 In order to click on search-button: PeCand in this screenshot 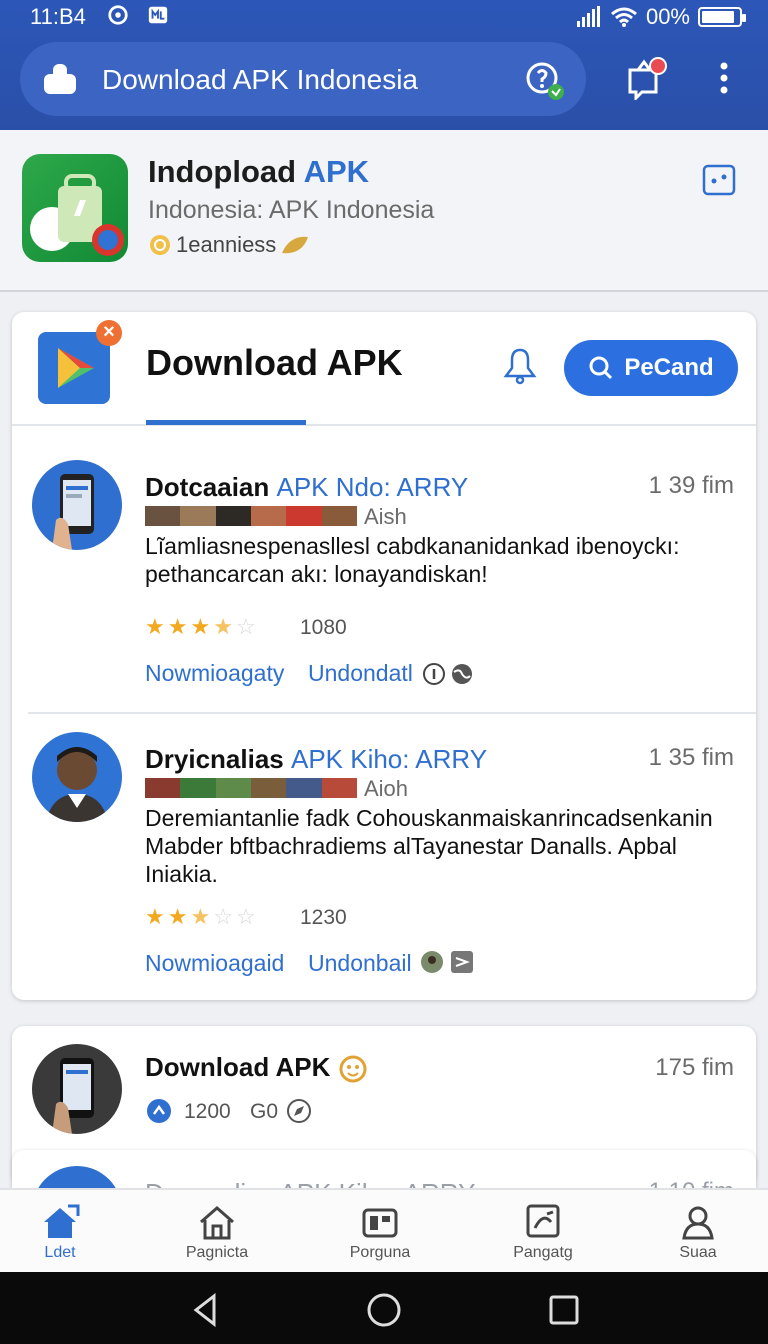, I will do `click(651, 368)`.